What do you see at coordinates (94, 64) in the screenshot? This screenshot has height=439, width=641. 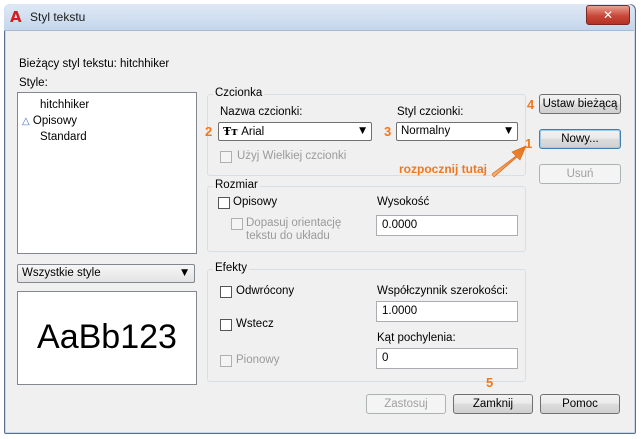 I see `current-style-label: Bieżący styl tekstu: hitchhiker` at bounding box center [94, 64].